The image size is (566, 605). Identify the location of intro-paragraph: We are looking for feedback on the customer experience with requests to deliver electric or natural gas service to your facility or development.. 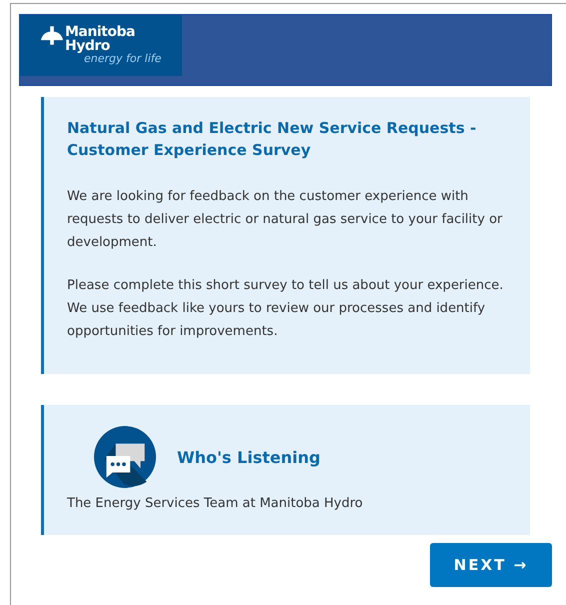
(285, 220).